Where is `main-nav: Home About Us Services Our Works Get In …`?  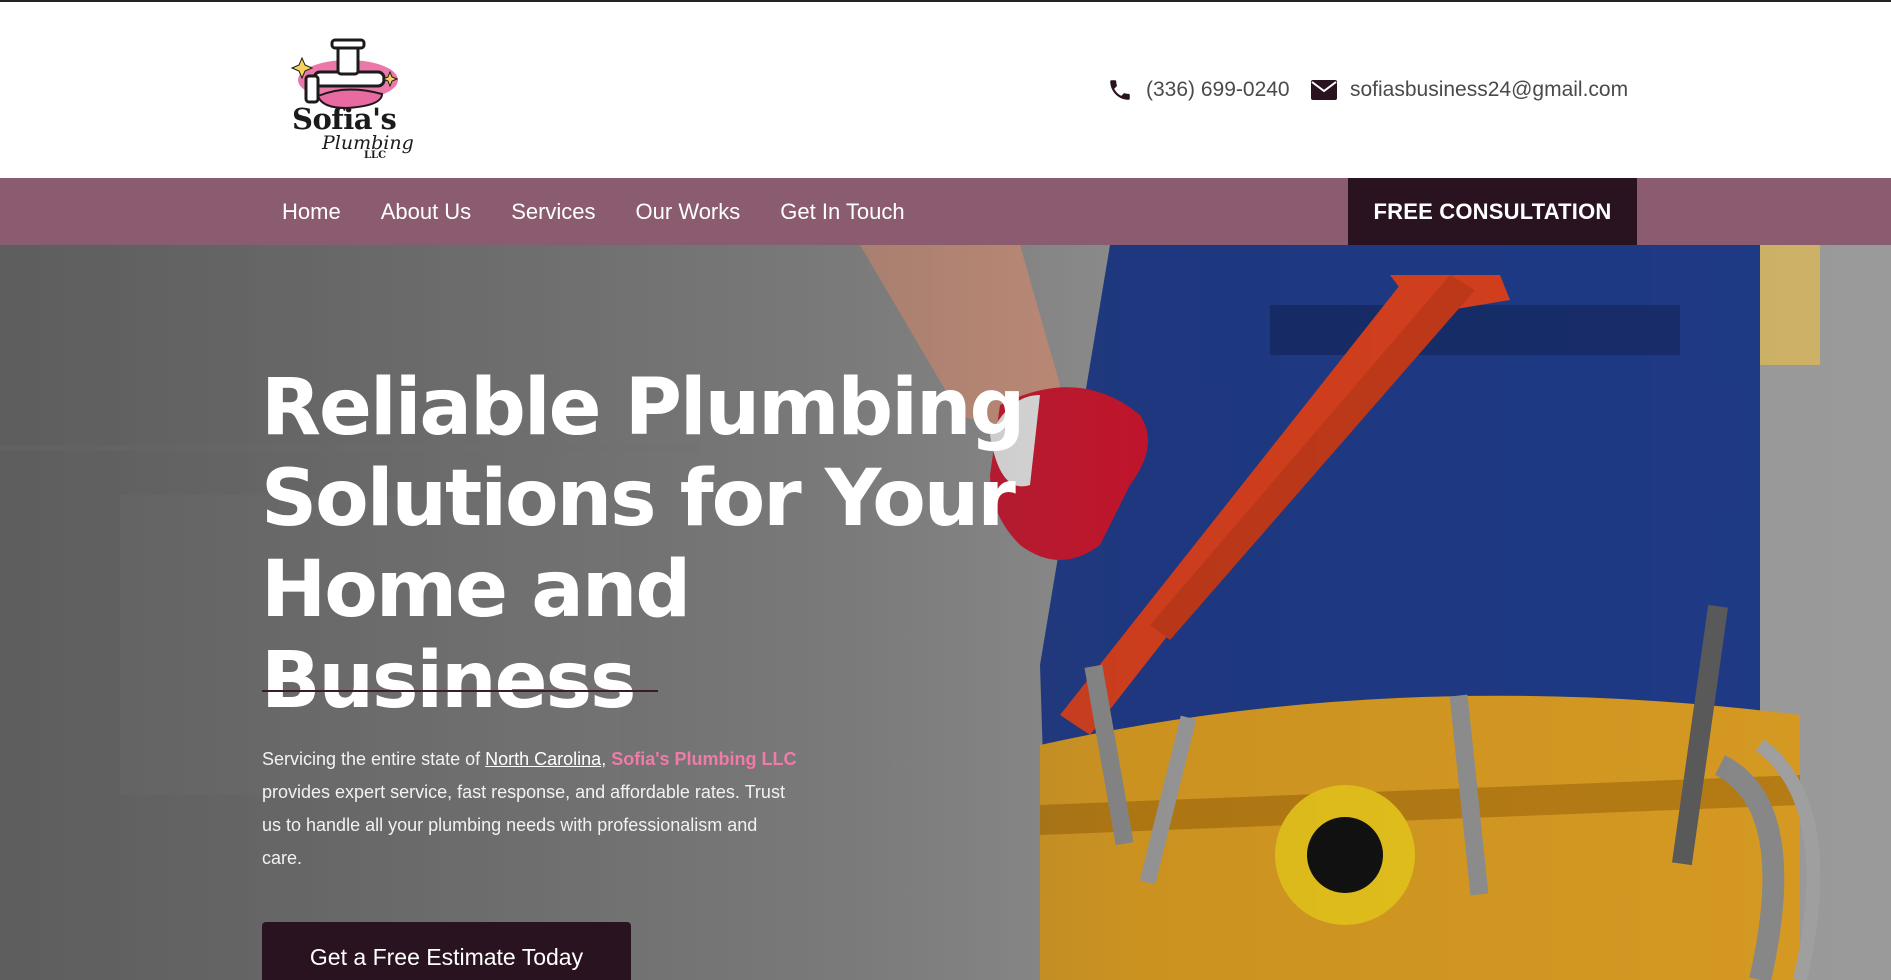
main-nav: Home About Us Services Our Works Get In … is located at coordinates (945, 211).